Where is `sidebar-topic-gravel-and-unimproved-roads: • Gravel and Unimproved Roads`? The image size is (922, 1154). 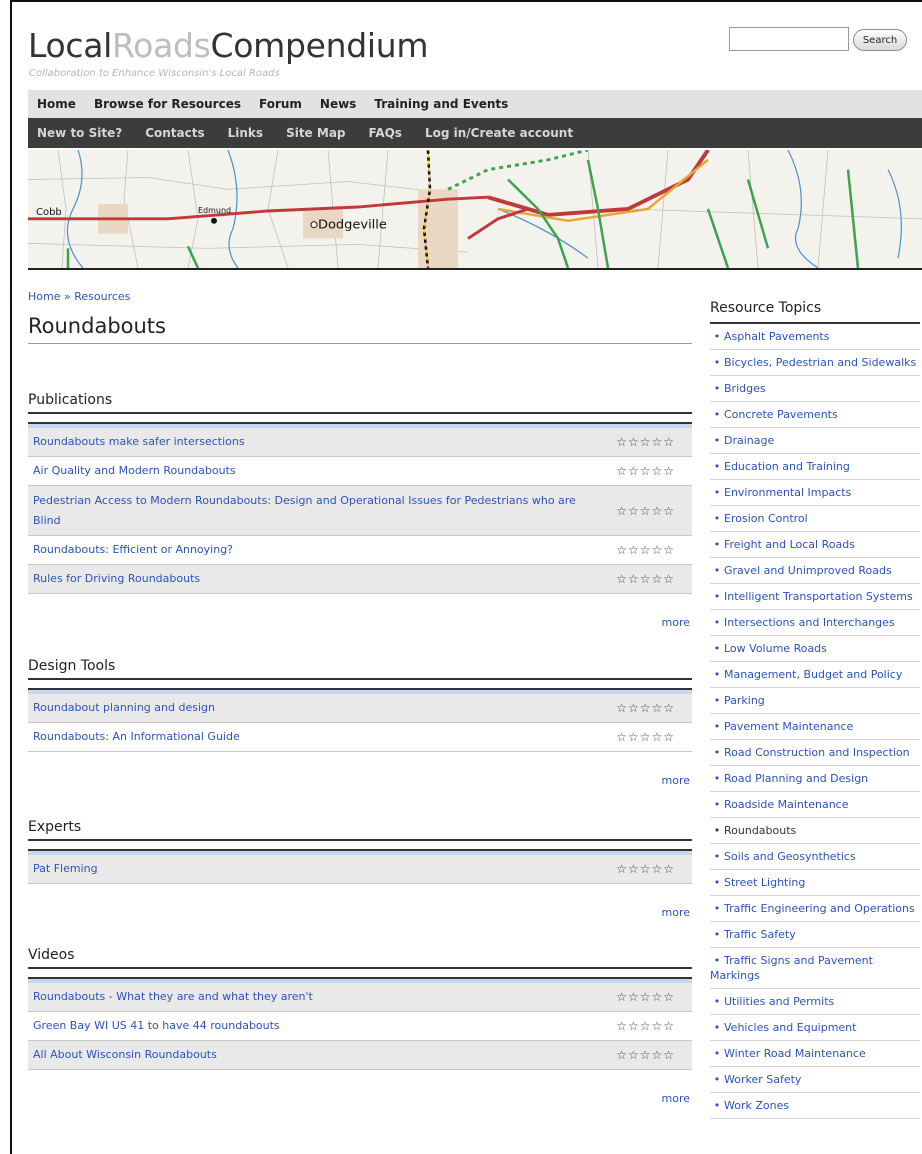 sidebar-topic-gravel-and-unimproved-roads: • Gravel and Unimproved Roads is located at coordinates (815, 571).